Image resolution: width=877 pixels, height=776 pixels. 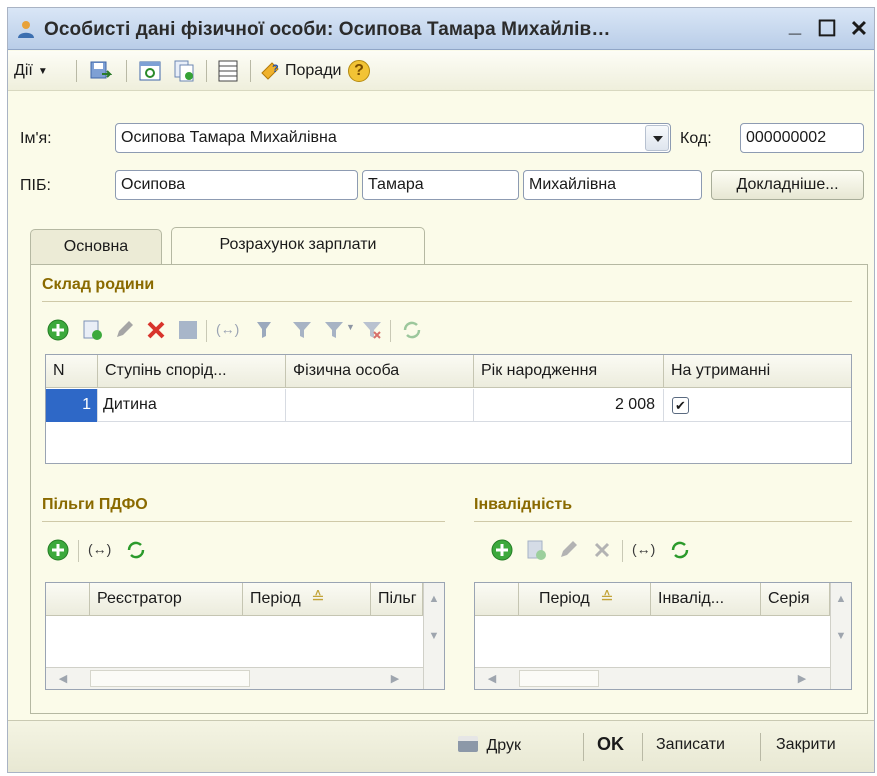 I want to click on print-button: Друк, so click(x=489, y=745).